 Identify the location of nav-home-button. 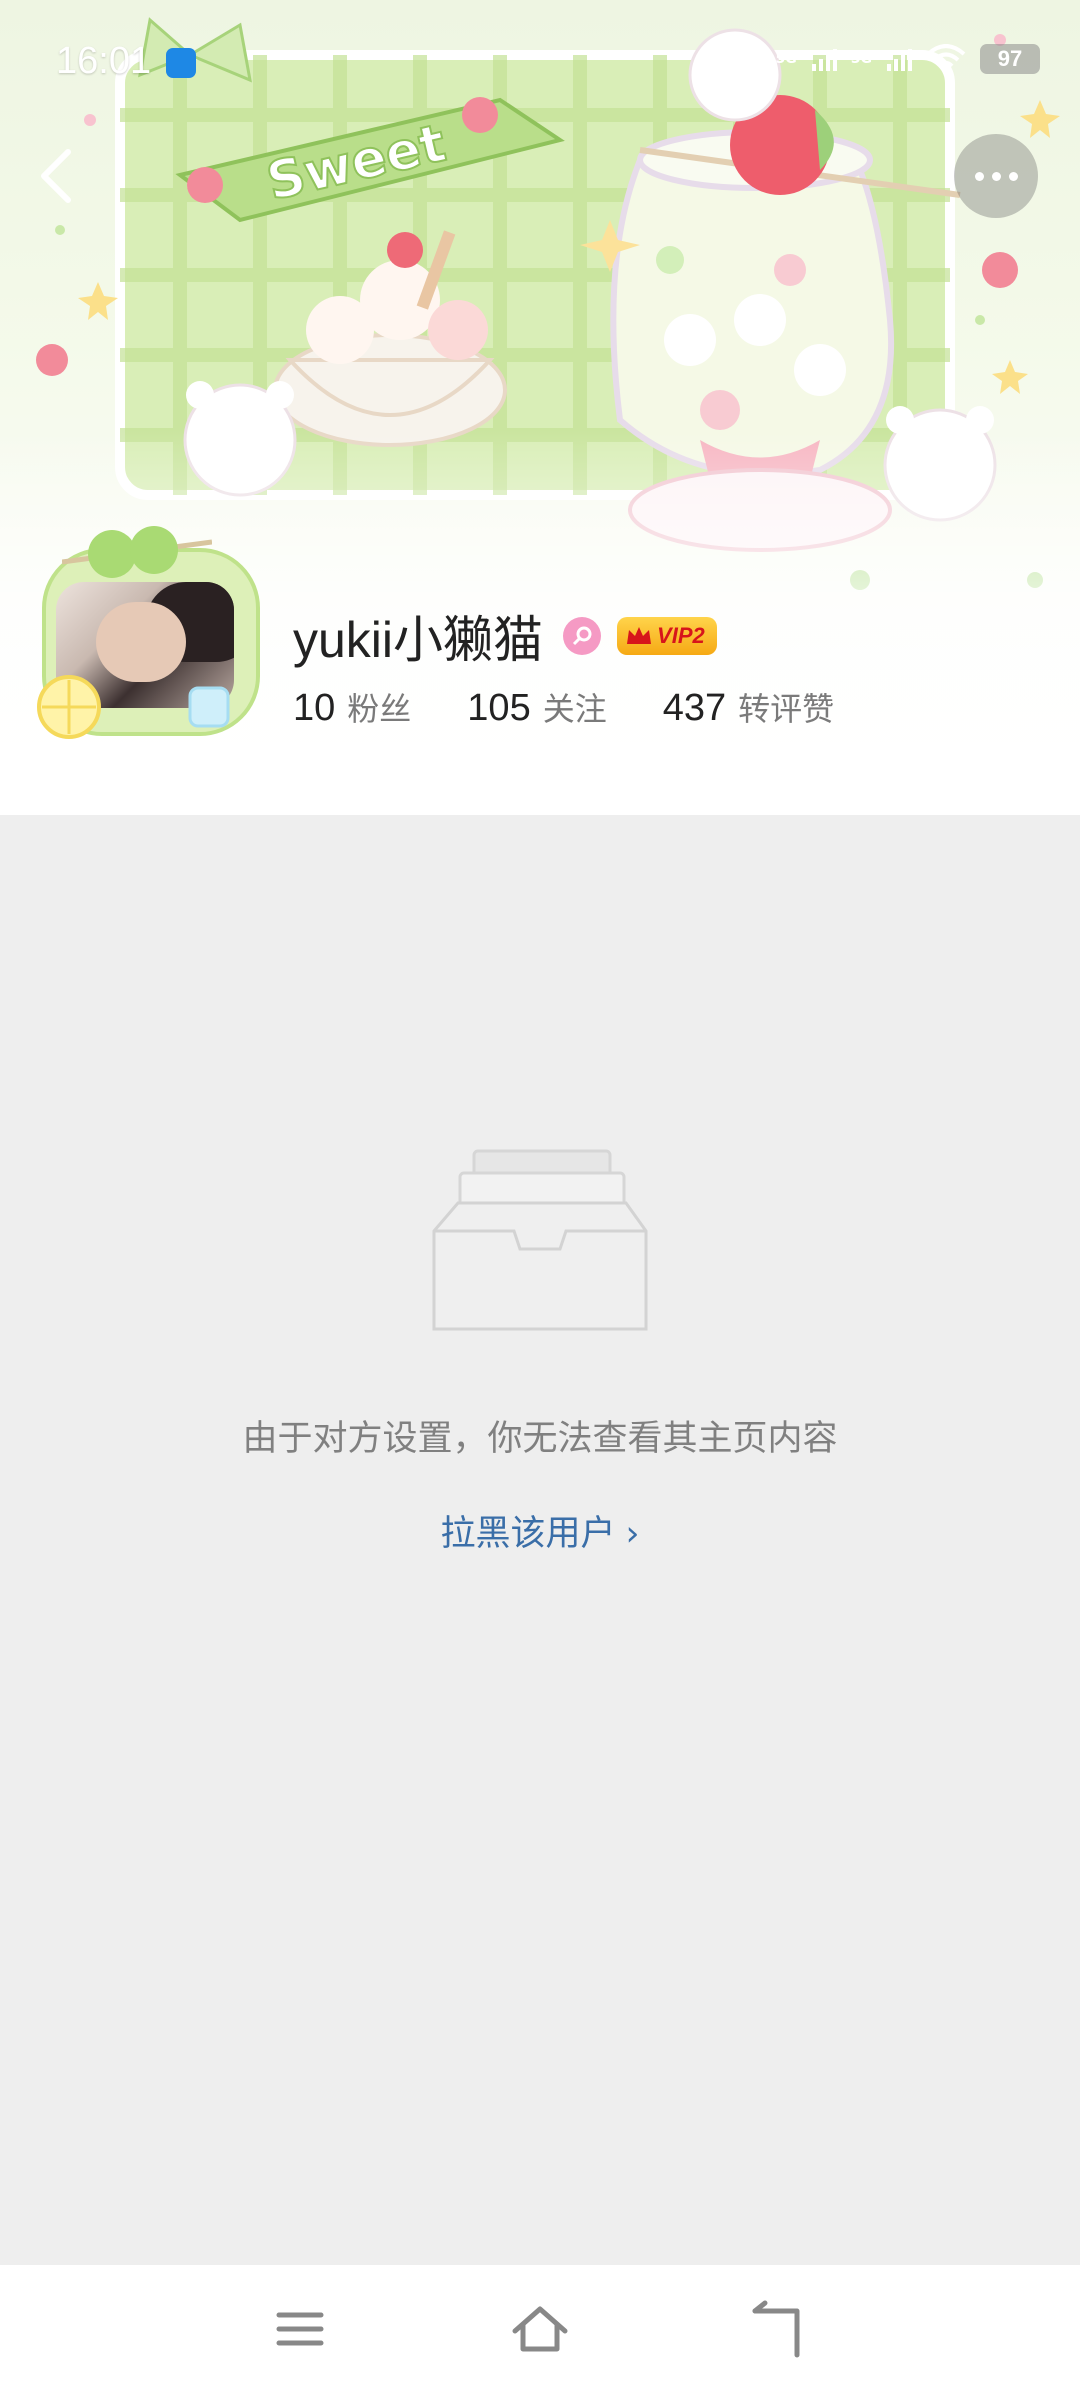
(540, 2330).